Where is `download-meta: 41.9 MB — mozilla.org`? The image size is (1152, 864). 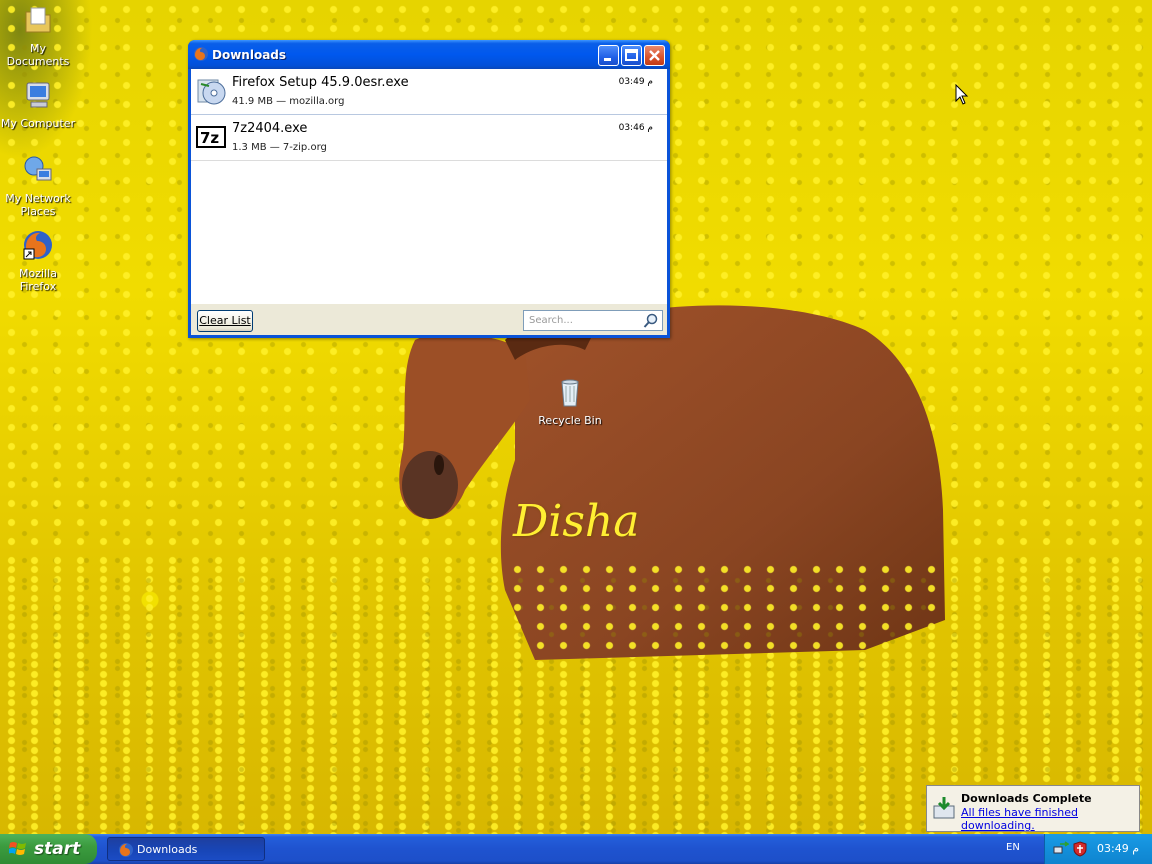
download-meta: 41.9 MB — mozilla.org is located at coordinates (288, 101).